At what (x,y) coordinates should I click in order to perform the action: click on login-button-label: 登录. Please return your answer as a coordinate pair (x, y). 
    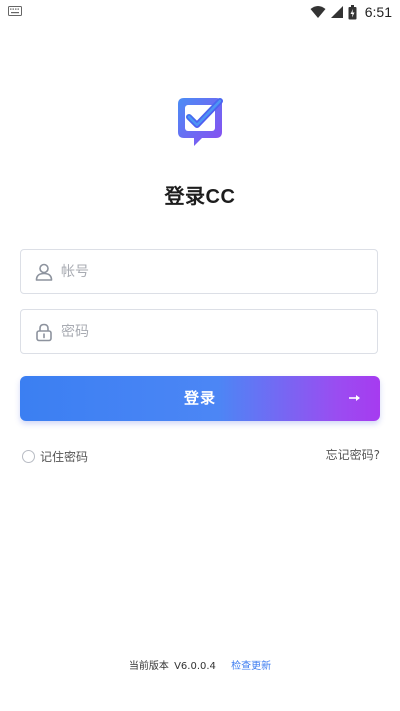
    Looking at the image, I should click on (199, 398).